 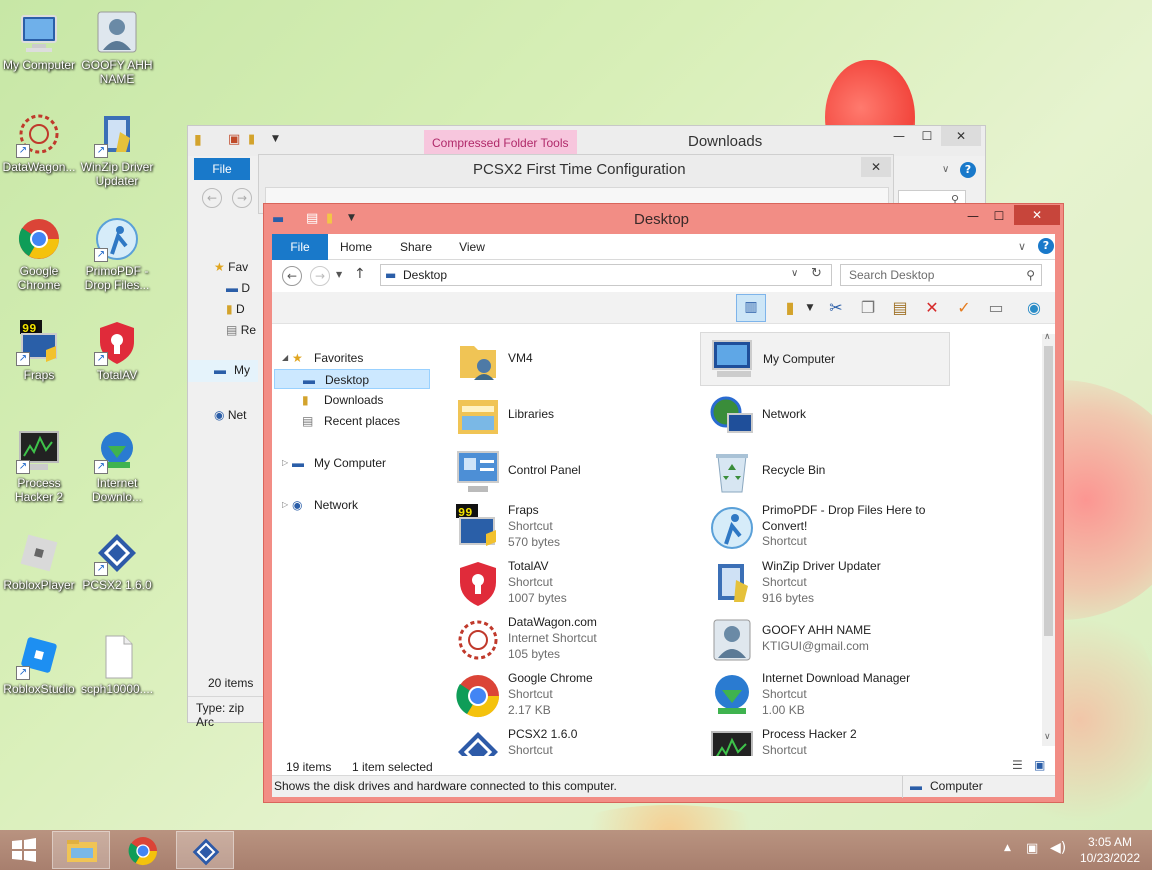 What do you see at coordinates (339, 274) in the screenshot?
I see `recent-locations-icon: ▼` at bounding box center [339, 274].